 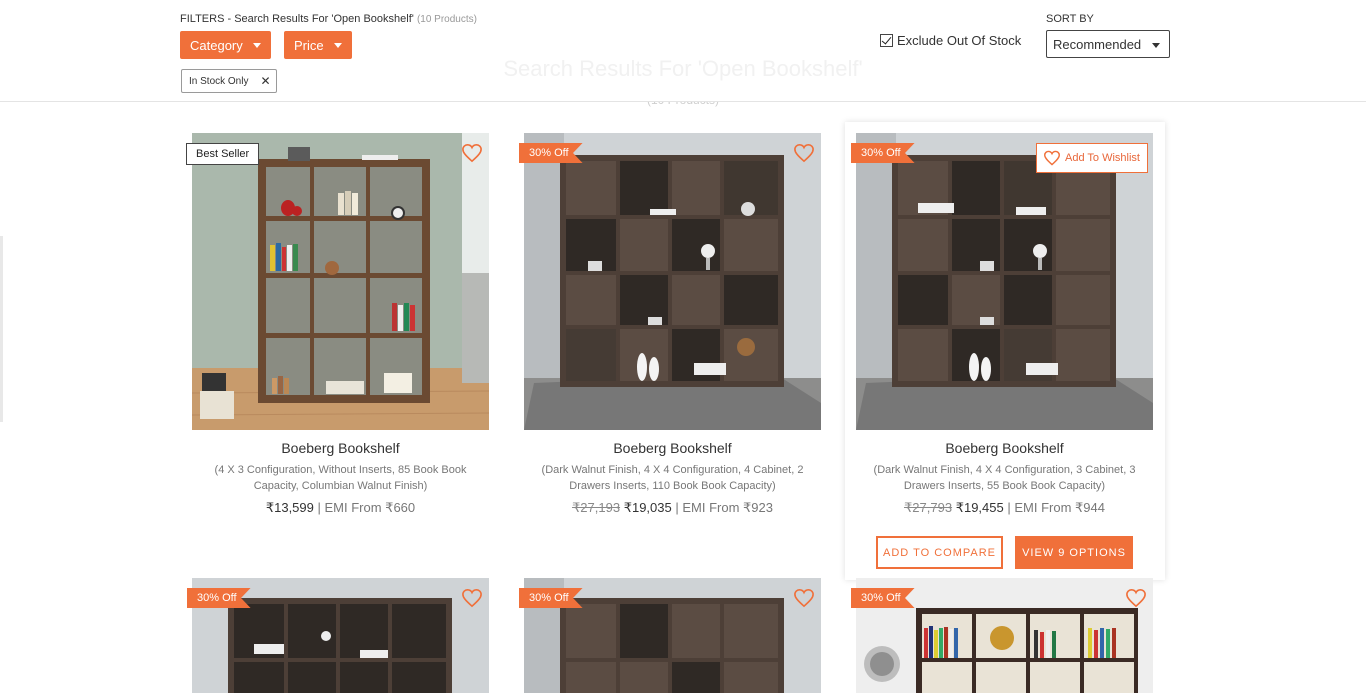 What do you see at coordinates (223, 154) in the screenshot?
I see `best-seller-badge: Best Seller` at bounding box center [223, 154].